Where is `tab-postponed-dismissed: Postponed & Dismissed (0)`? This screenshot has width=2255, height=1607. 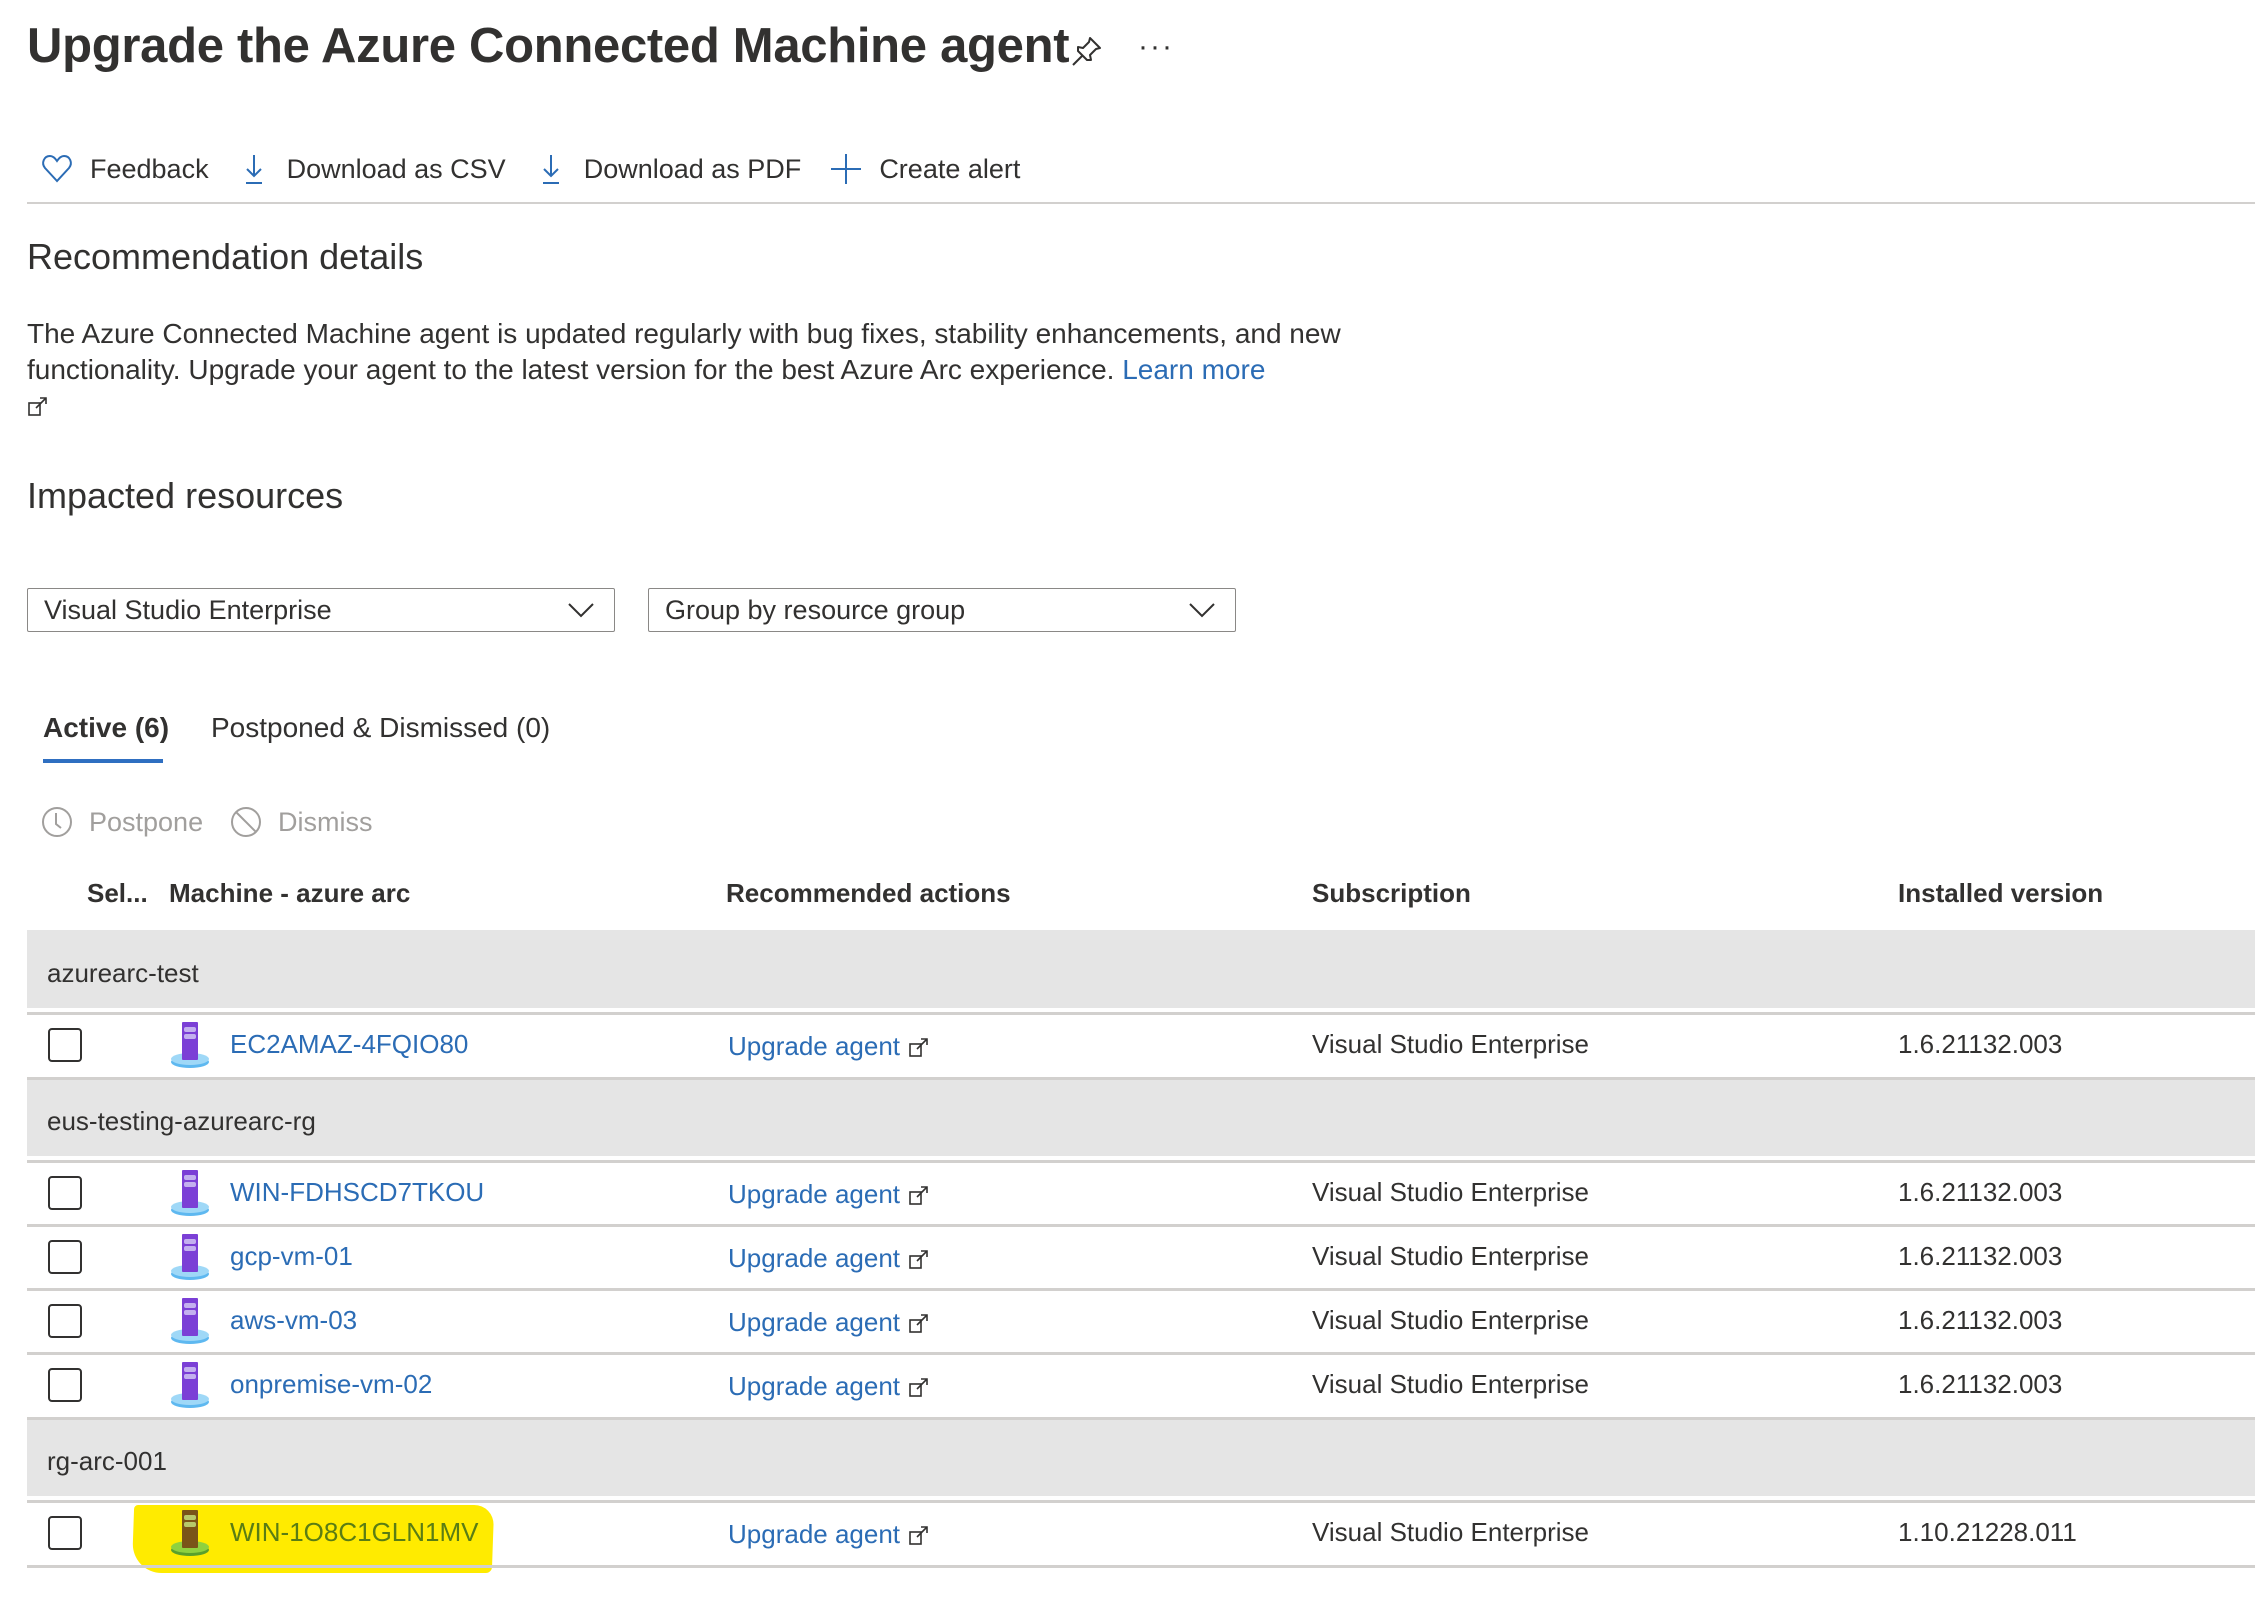
tab-postponed-dismissed: Postponed & Dismissed (0) is located at coordinates (380, 728).